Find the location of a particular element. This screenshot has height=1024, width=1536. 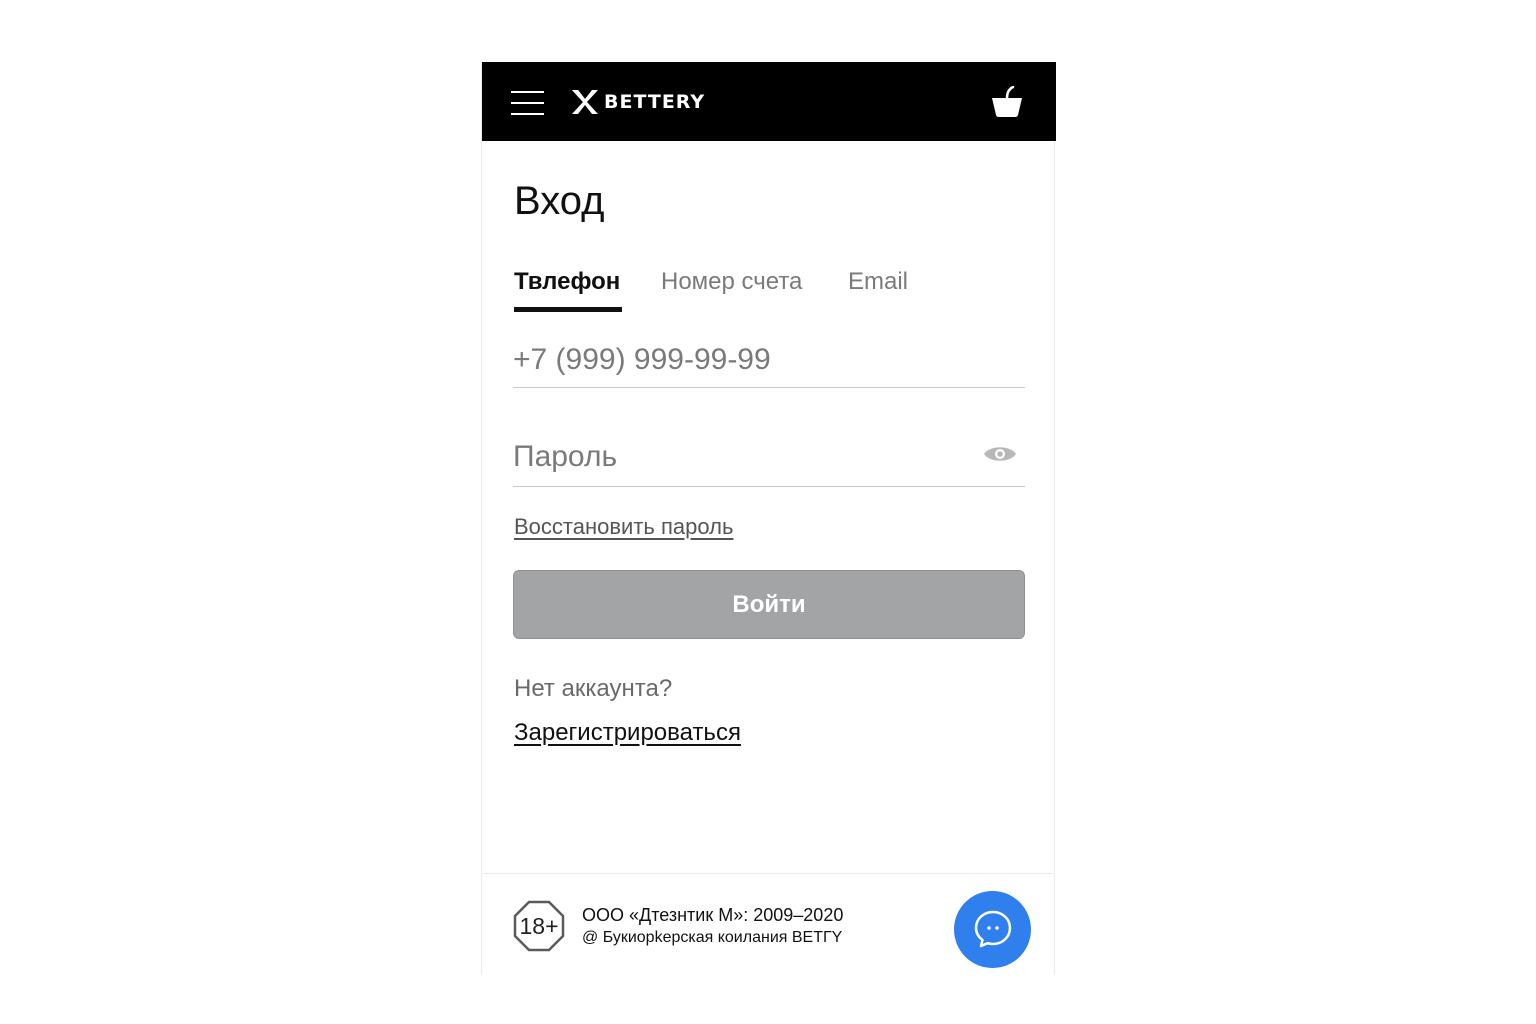

page-title: Вход is located at coordinates (559, 201).